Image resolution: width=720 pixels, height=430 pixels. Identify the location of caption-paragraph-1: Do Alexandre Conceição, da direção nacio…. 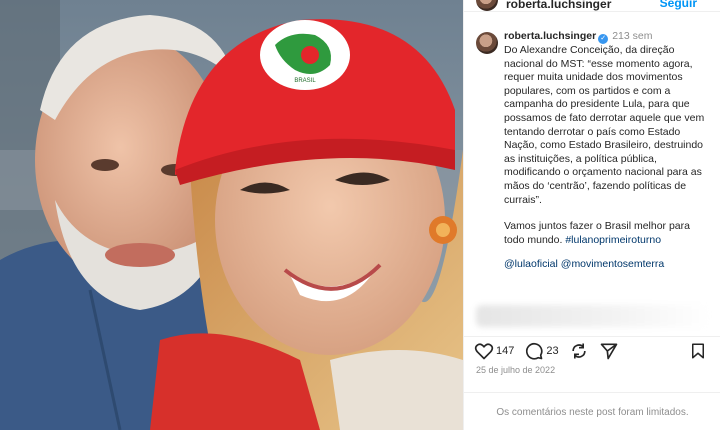
(604, 125).